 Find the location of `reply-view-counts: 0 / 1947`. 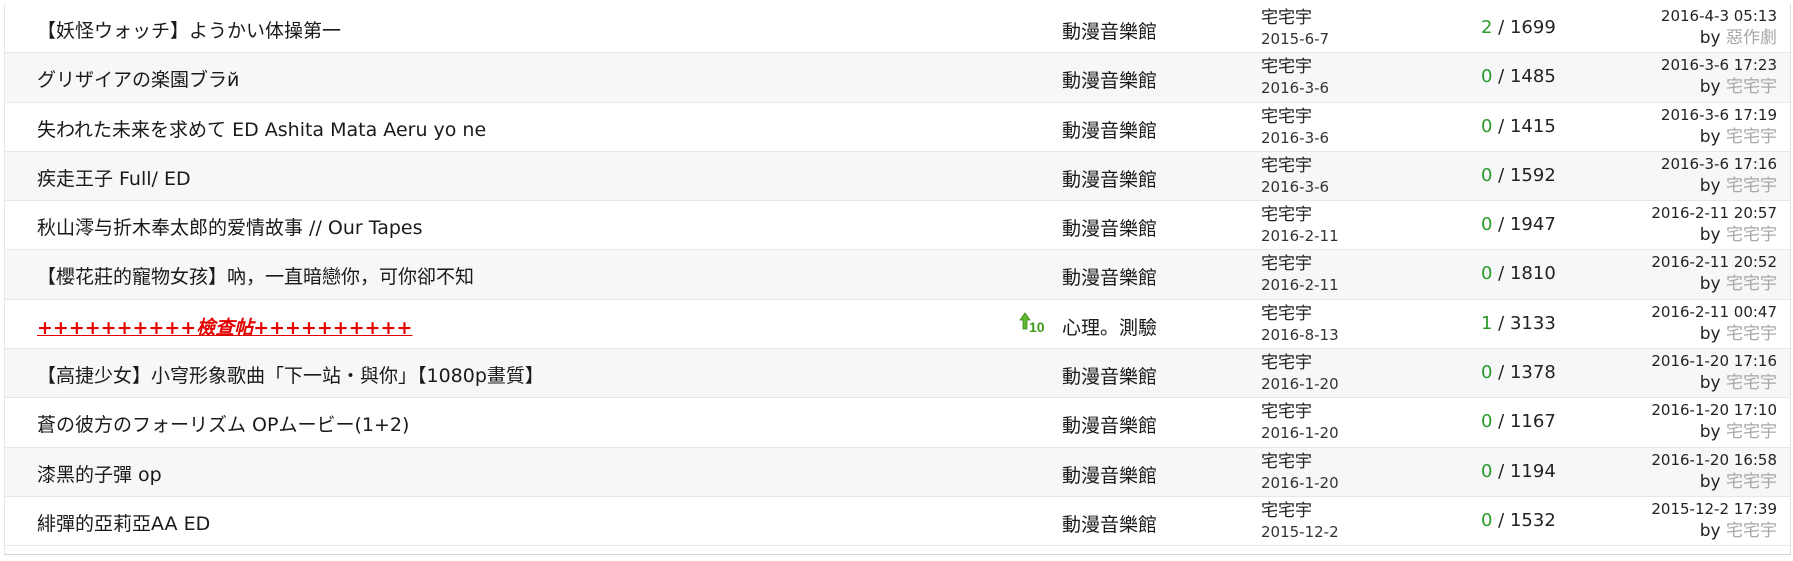

reply-view-counts: 0 / 1947 is located at coordinates (1518, 224).